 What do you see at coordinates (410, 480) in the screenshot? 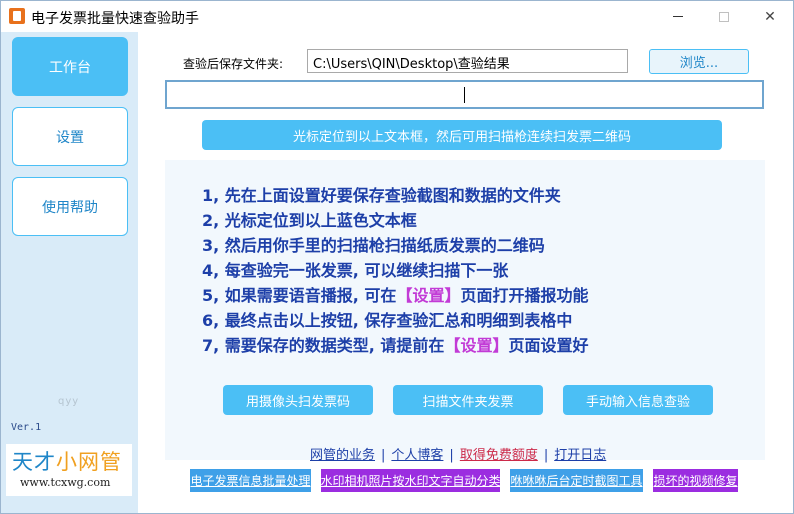
I see `promo-watermark-camera: 水印相机照片按水印文字自动分类` at bounding box center [410, 480].